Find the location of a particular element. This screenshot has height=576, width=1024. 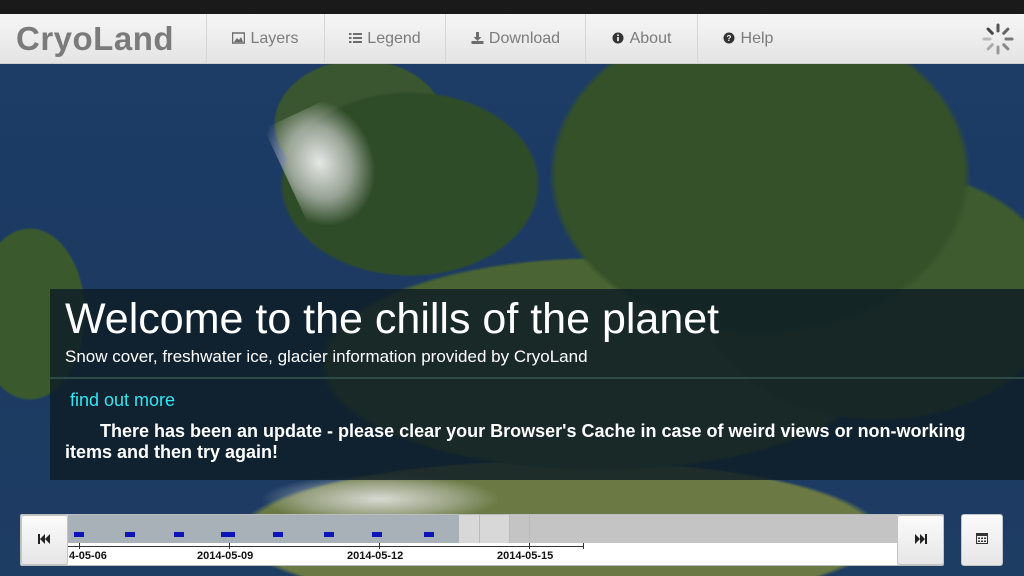

time-slider: 4-05-06 2014-05-09 2014-05-12 2014-05-15 is located at coordinates (482, 540).